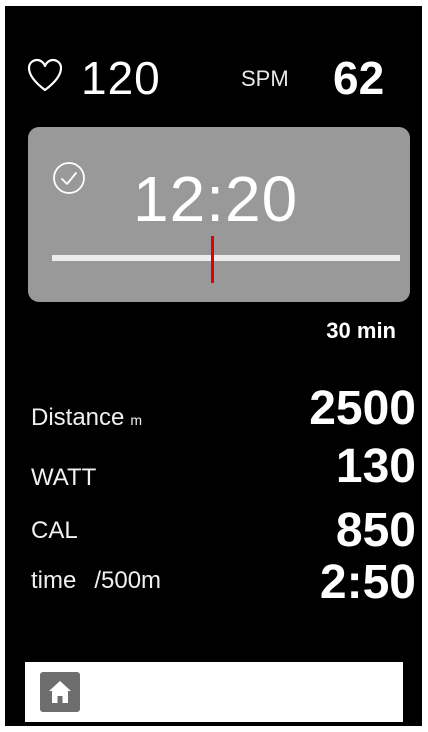 The image size is (428, 732). I want to click on home-icon, so click(60, 692).